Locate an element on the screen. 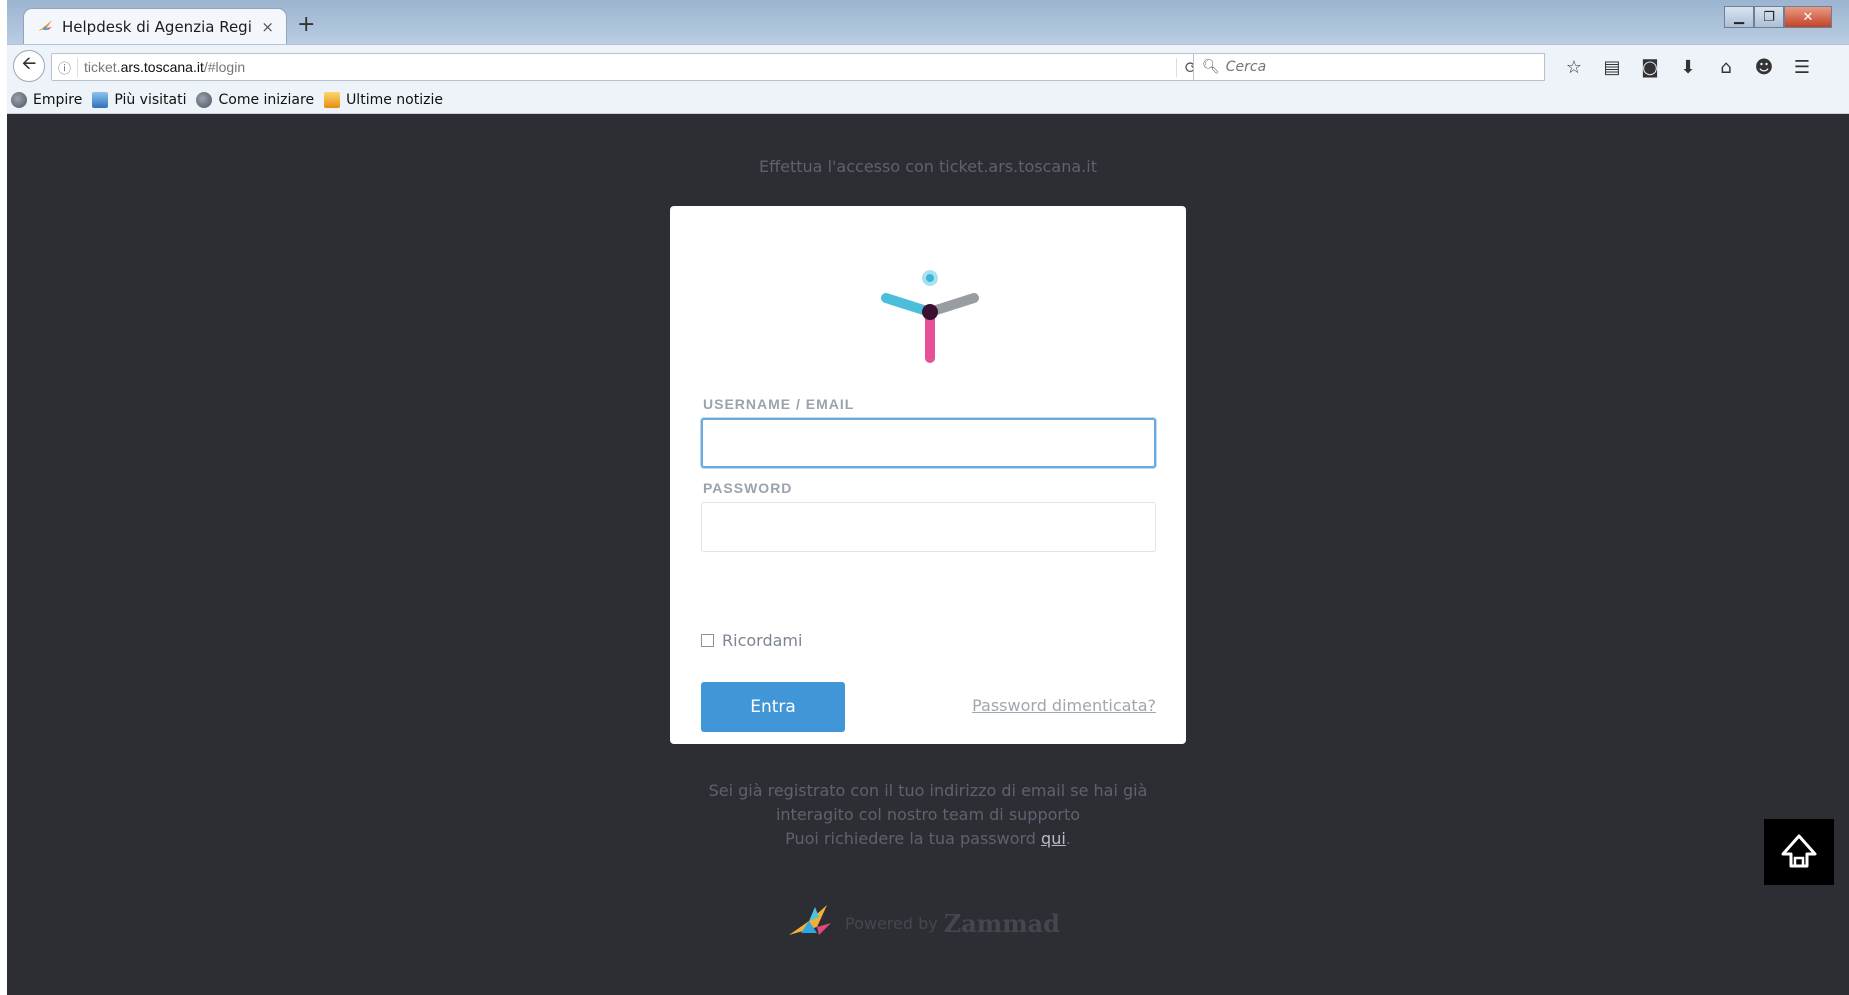 This screenshot has width=1849, height=995. bookmark-piu-visitati: Più visitati is located at coordinates (139, 99).